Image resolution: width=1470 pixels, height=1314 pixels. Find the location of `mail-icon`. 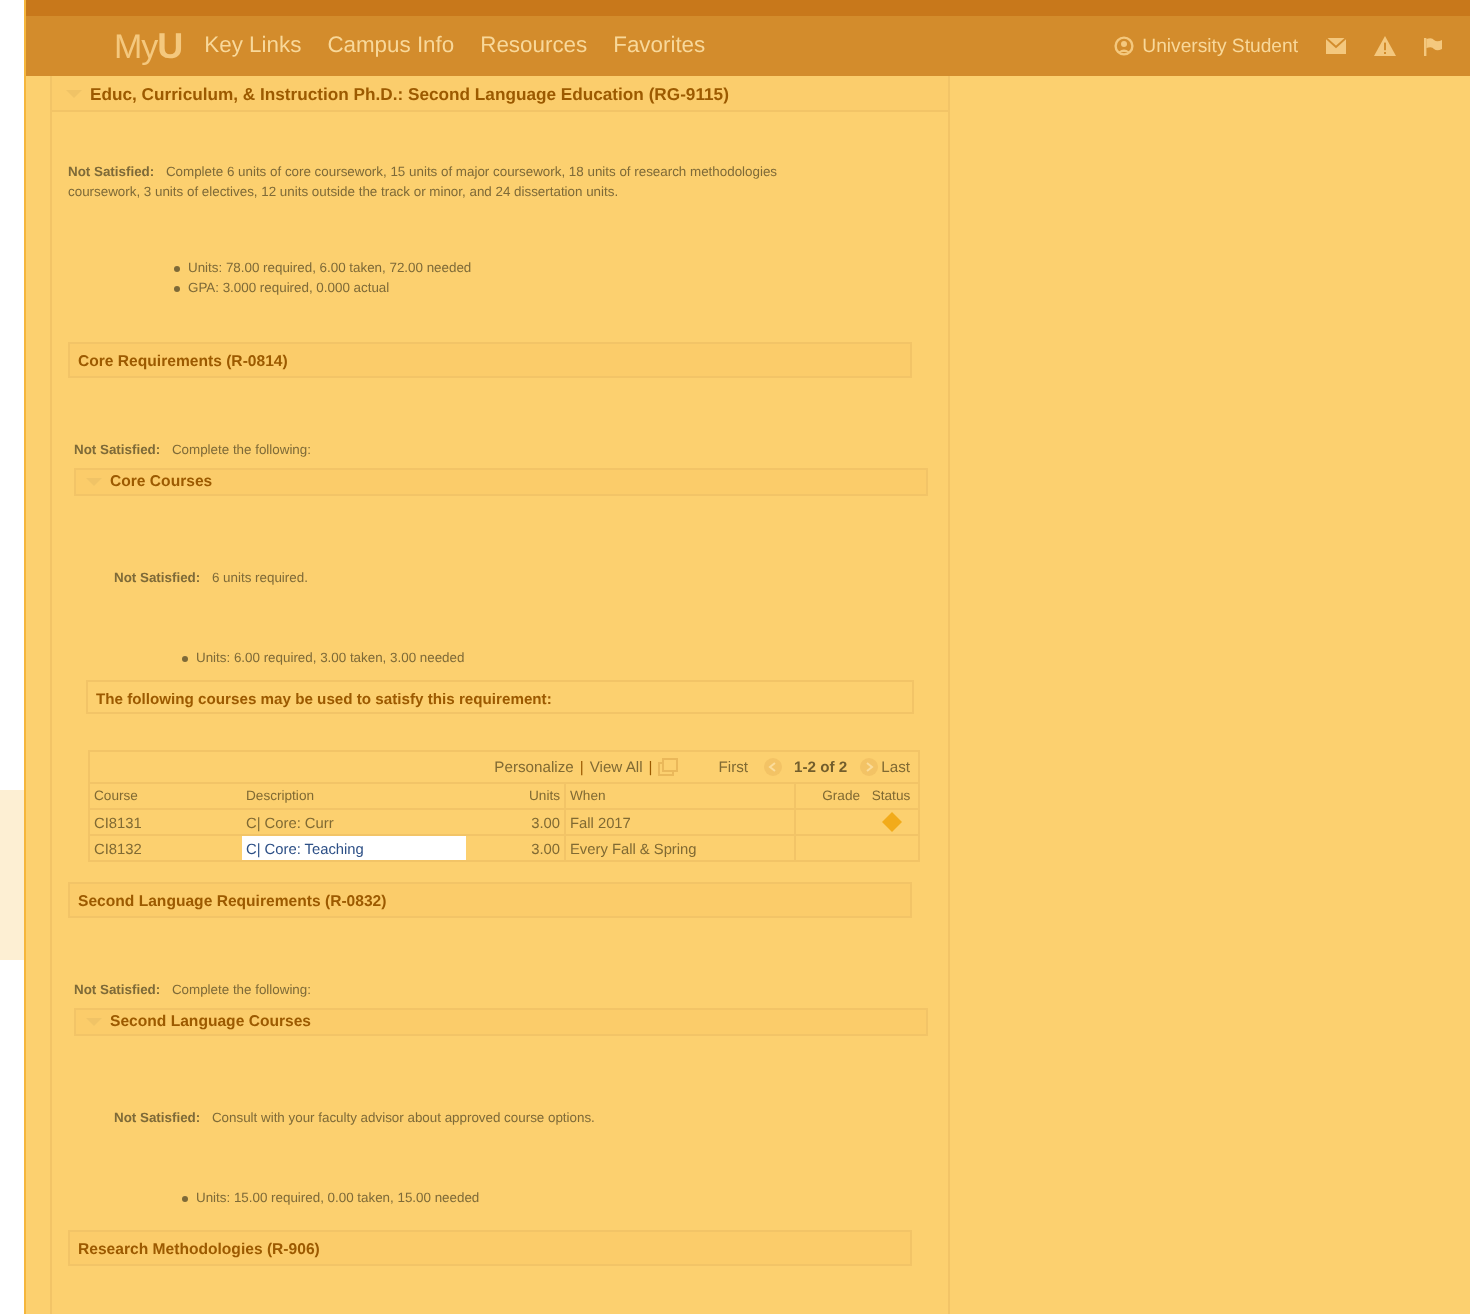

mail-icon is located at coordinates (1336, 46).